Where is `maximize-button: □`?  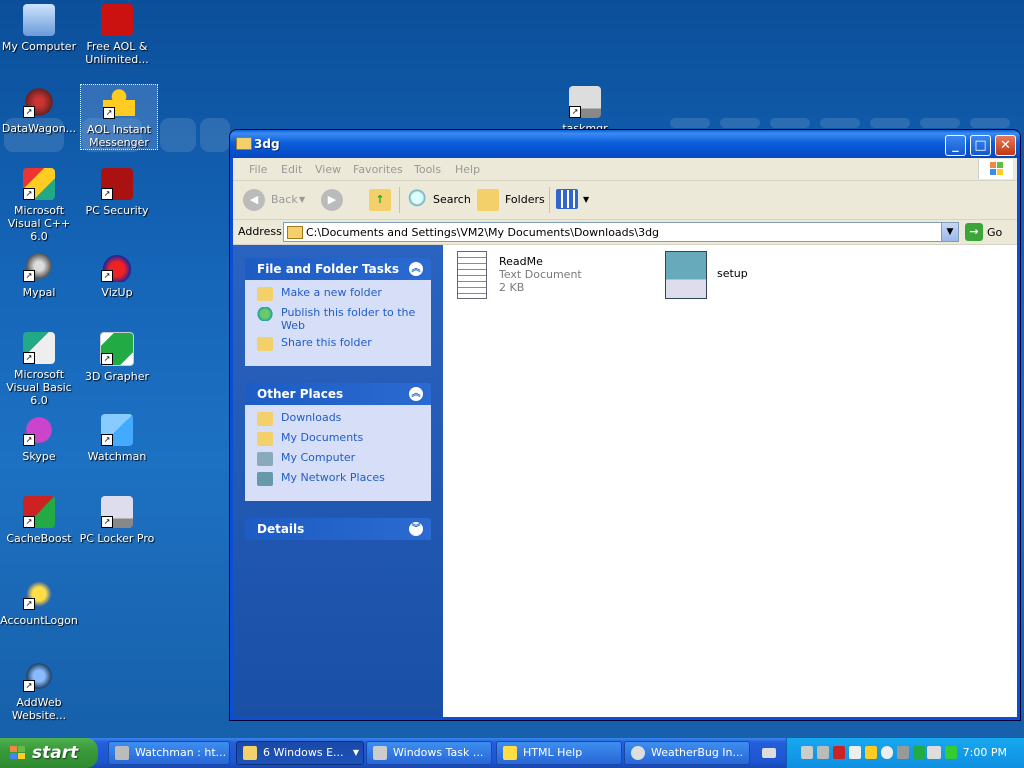 maximize-button: □ is located at coordinates (980, 145).